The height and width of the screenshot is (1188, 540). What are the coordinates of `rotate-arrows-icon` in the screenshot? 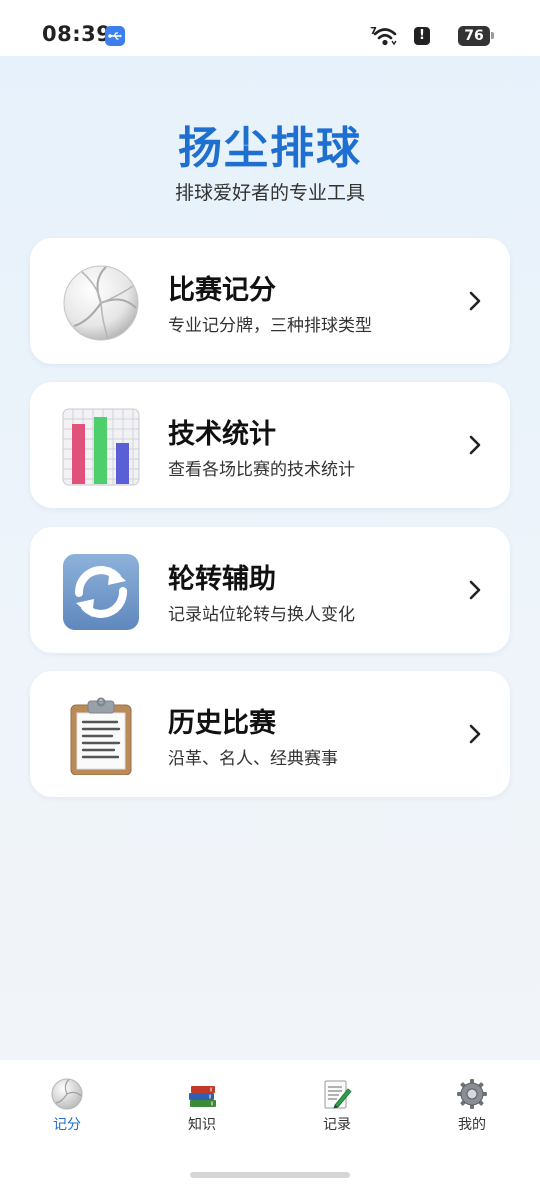 It's located at (101, 592).